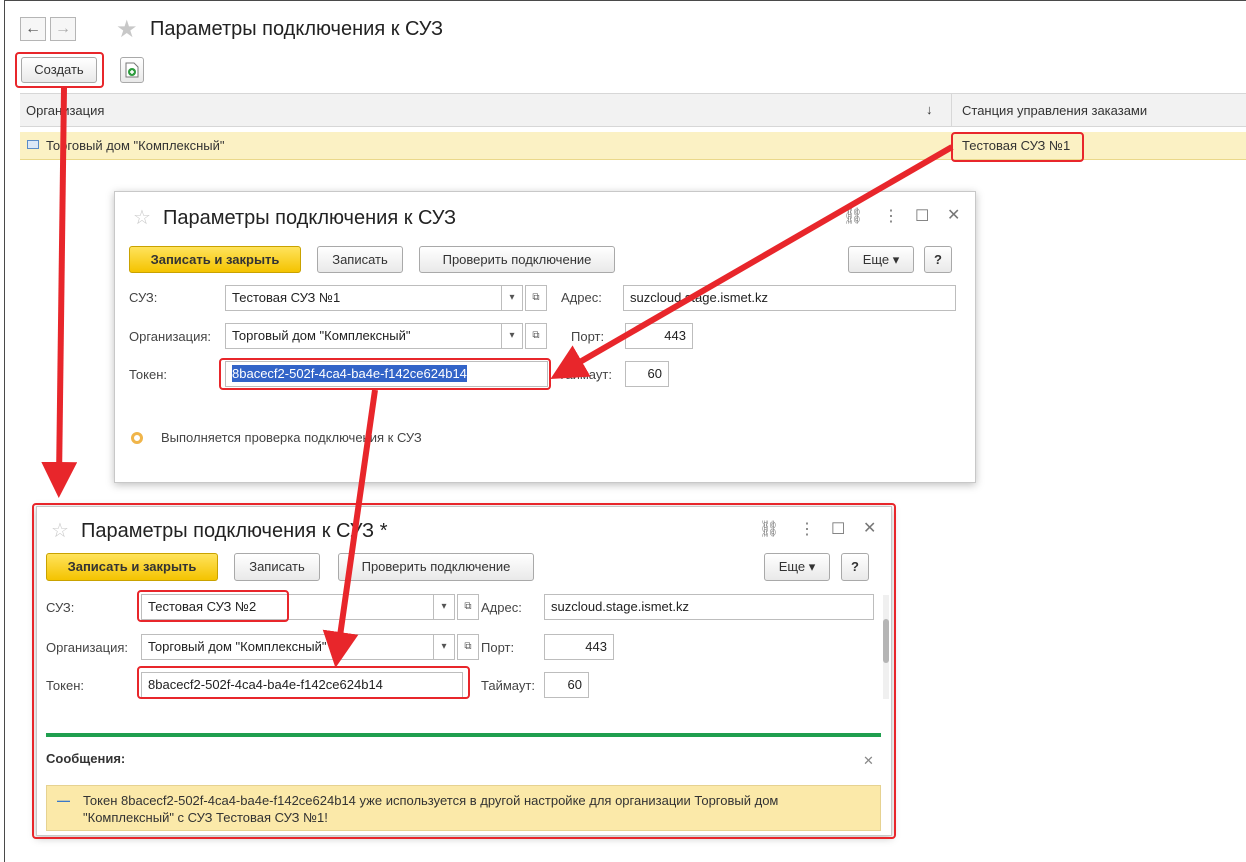 The width and height of the screenshot is (1246, 862). I want to click on arrow-station-to-token, so click(752, 262).